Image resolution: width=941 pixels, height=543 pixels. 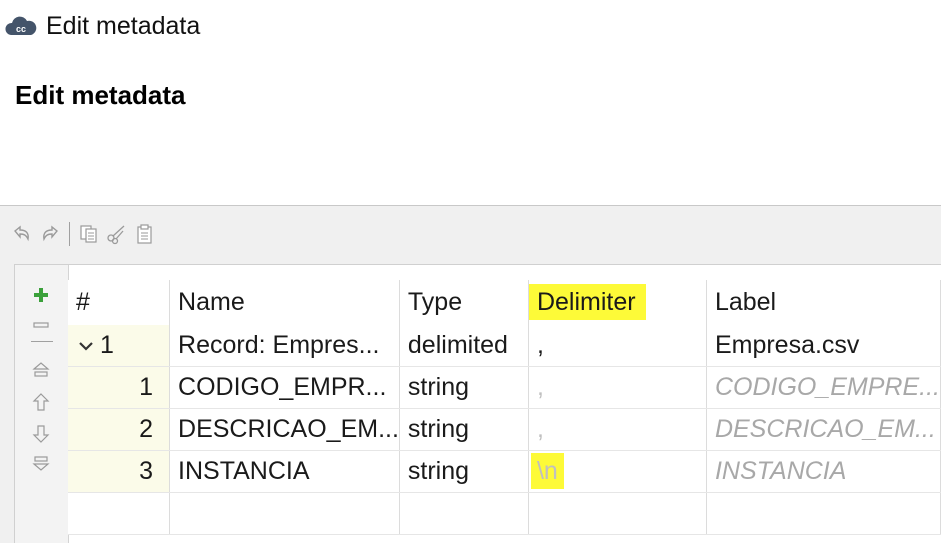 I want to click on undo-button, so click(x=22, y=234).